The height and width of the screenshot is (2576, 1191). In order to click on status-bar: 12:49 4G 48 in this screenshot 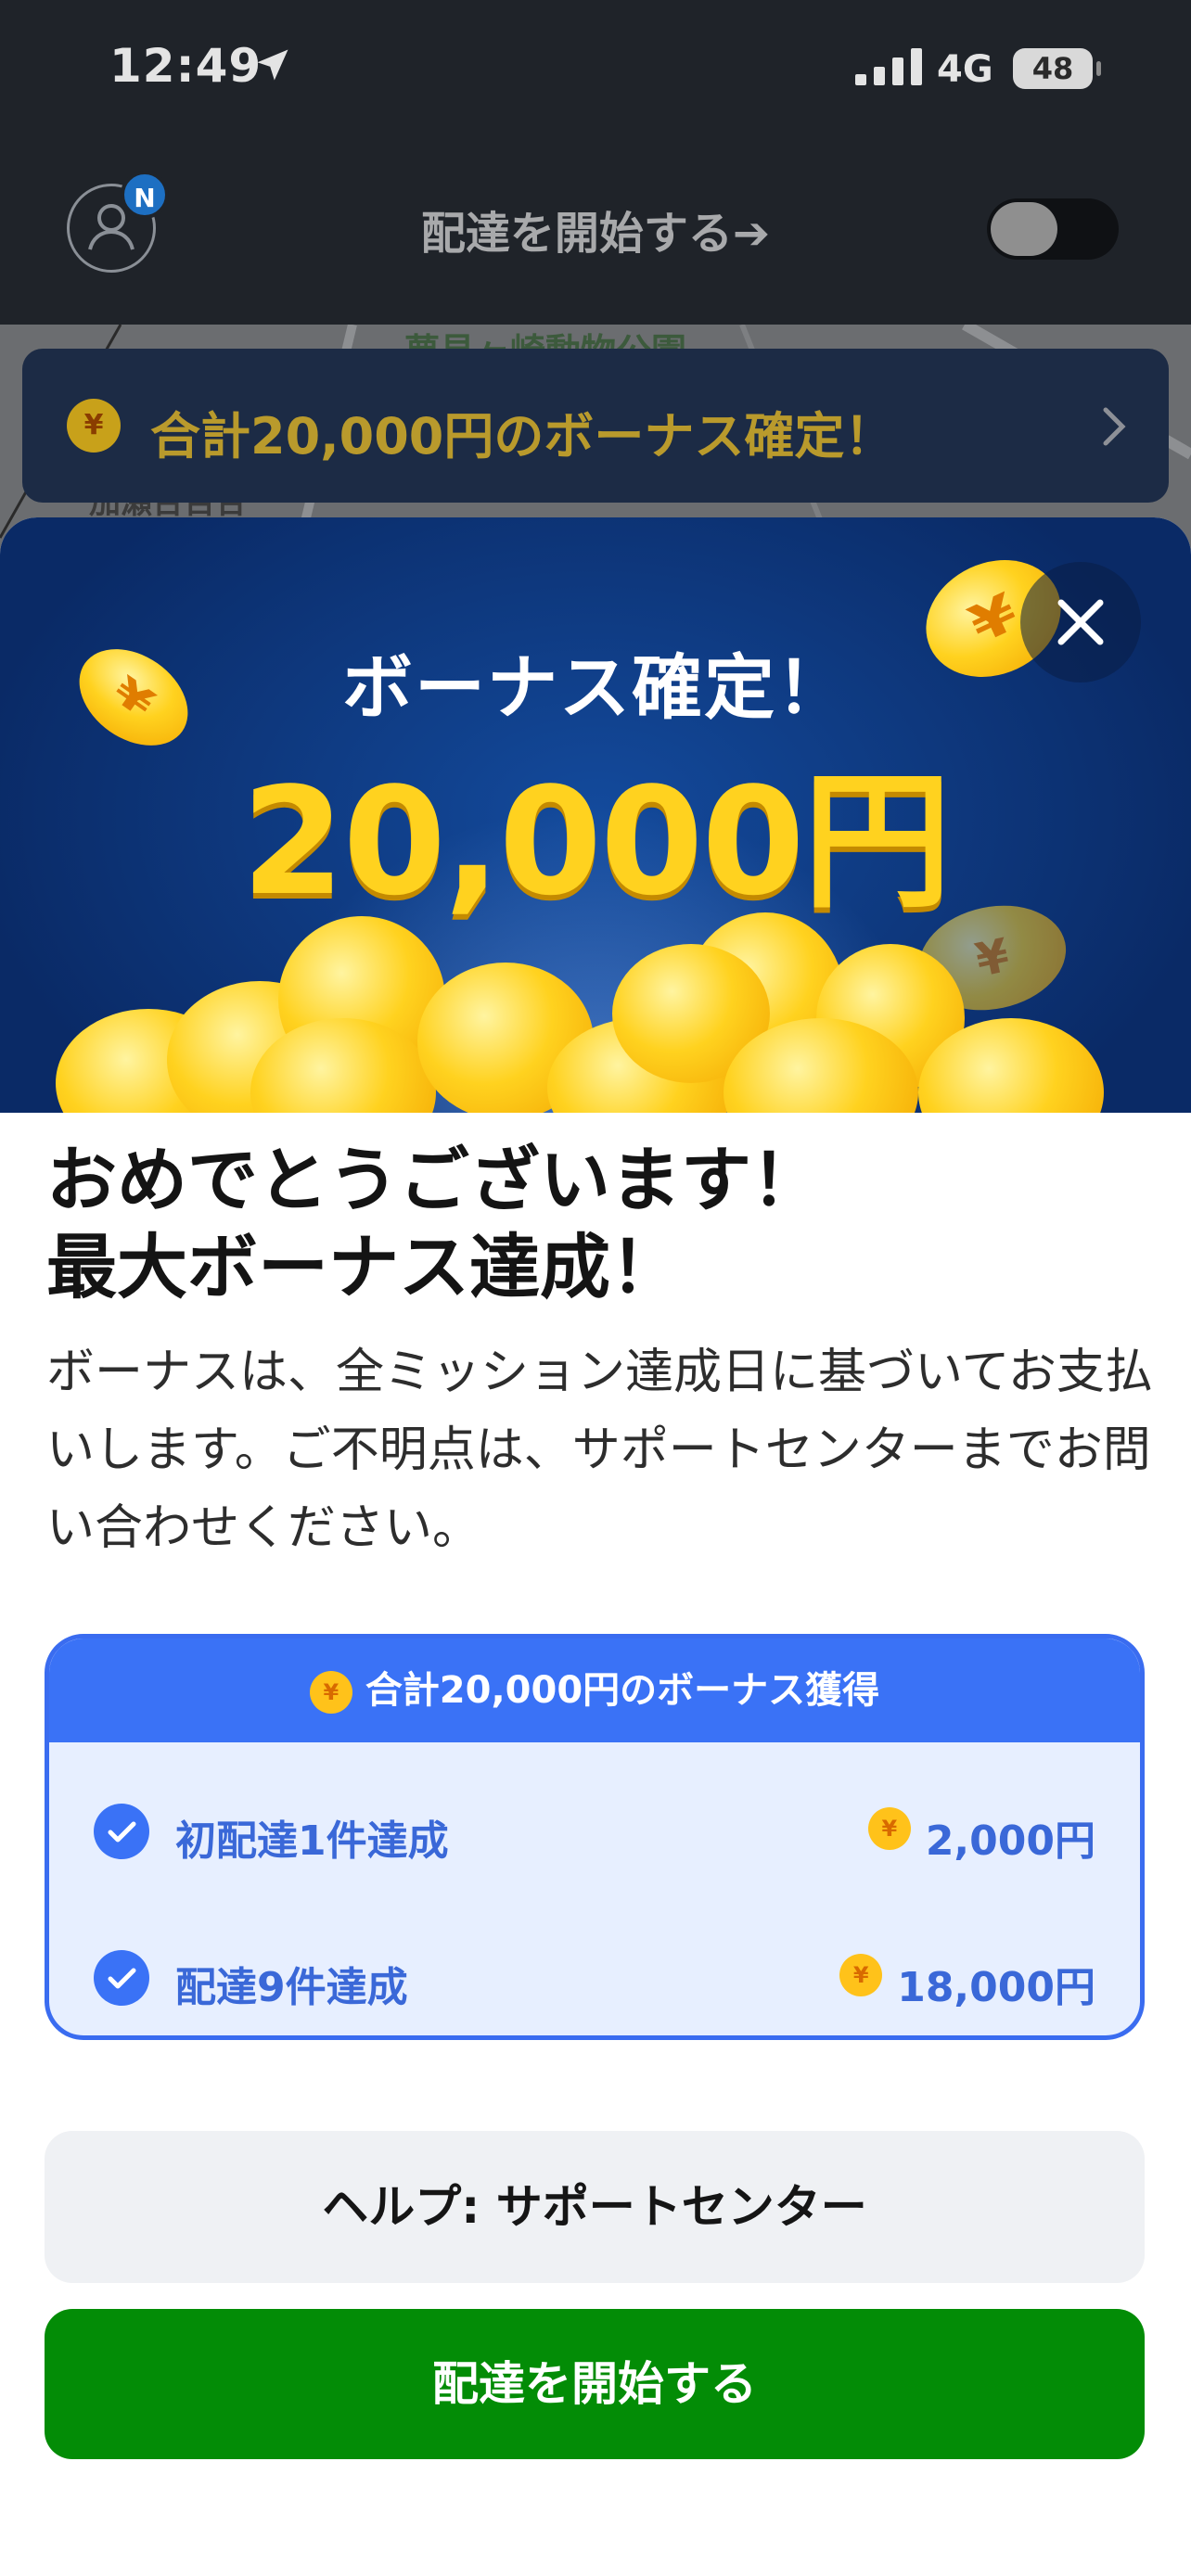, I will do `click(595, 69)`.